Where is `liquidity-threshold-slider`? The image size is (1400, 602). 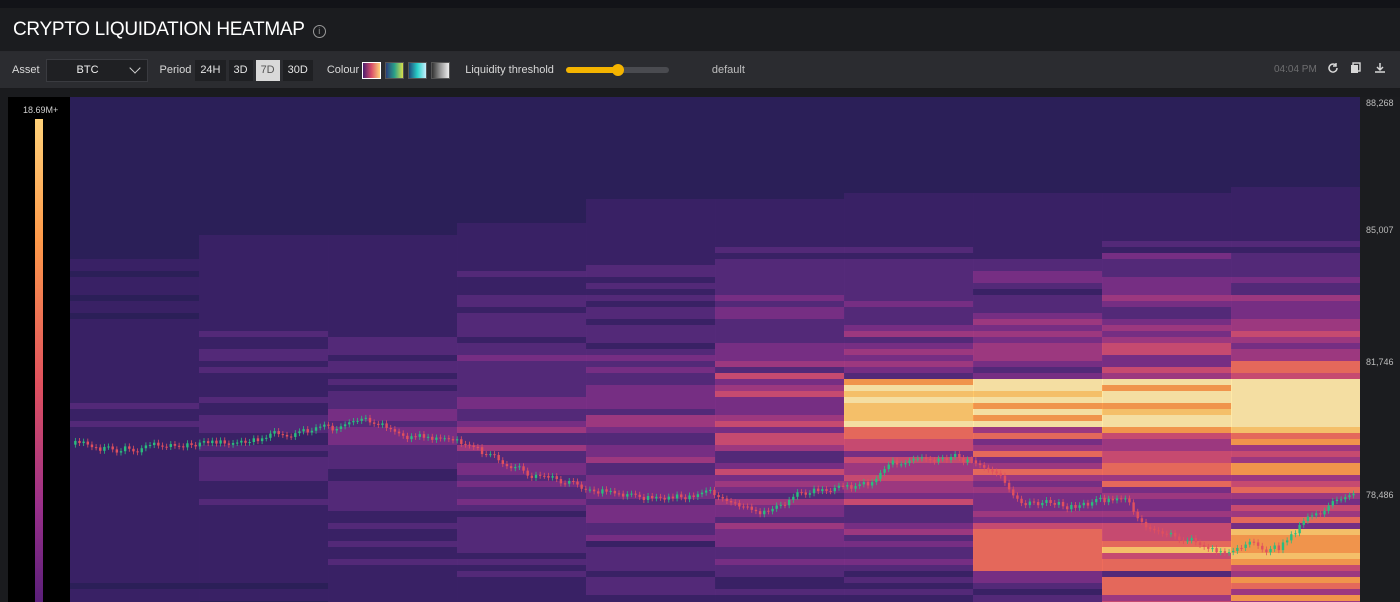
liquidity-threshold-slider is located at coordinates (617, 70).